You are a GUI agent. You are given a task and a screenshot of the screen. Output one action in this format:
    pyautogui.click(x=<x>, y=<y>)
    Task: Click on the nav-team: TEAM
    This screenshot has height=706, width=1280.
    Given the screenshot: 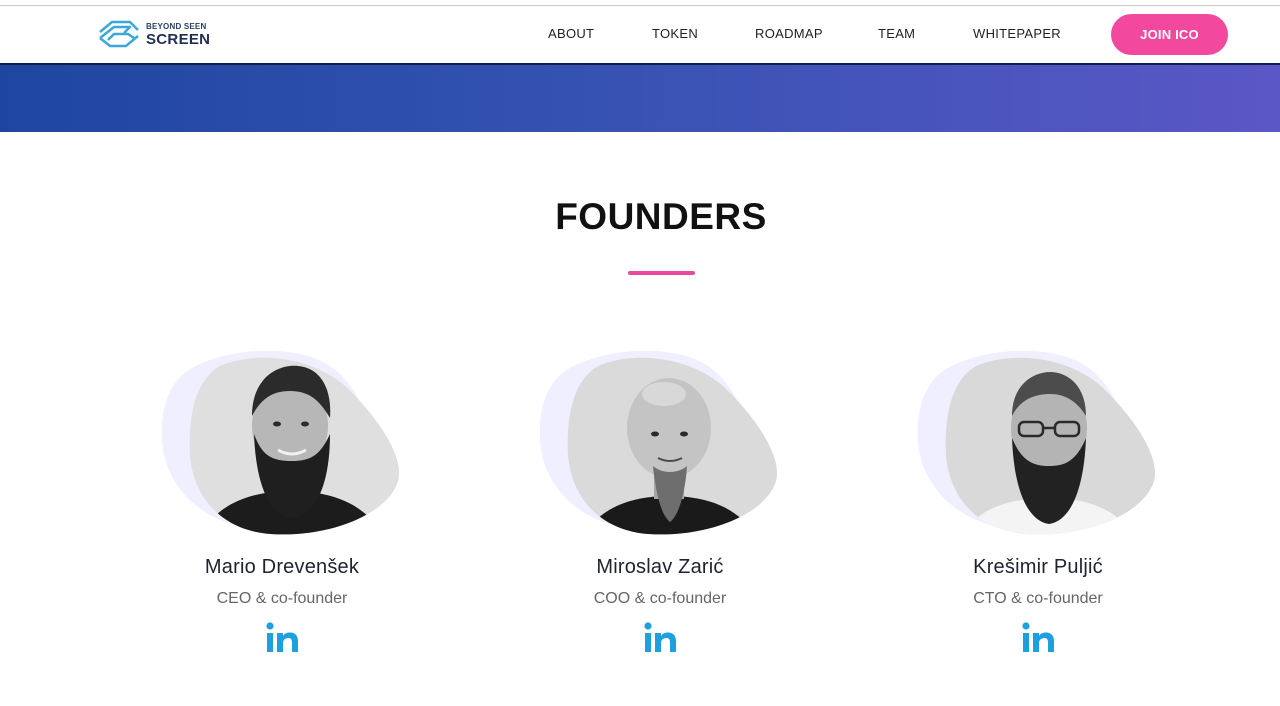 What is the action you would take?
    pyautogui.click(x=896, y=33)
    